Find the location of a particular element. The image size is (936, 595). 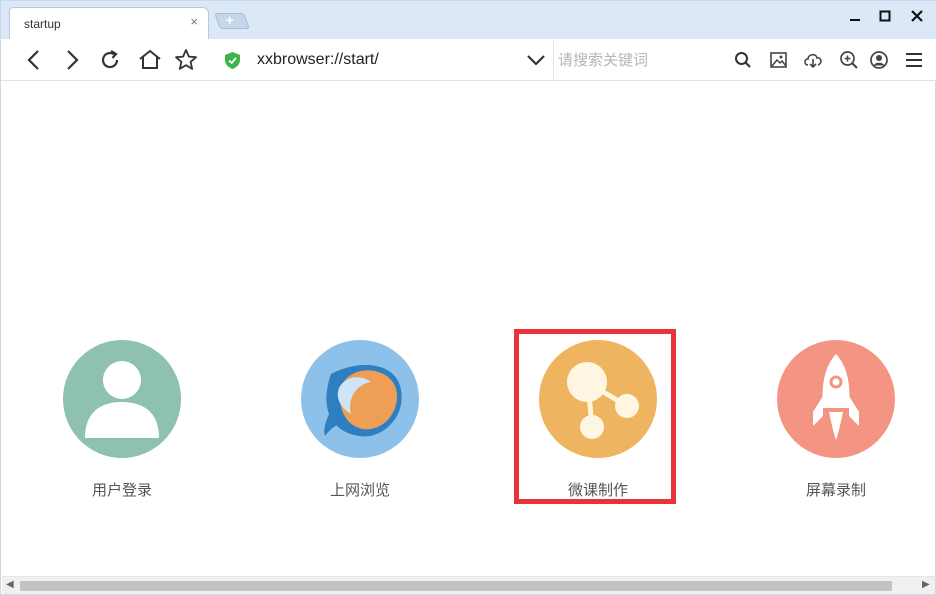

refresh-icon is located at coordinates (110, 59).